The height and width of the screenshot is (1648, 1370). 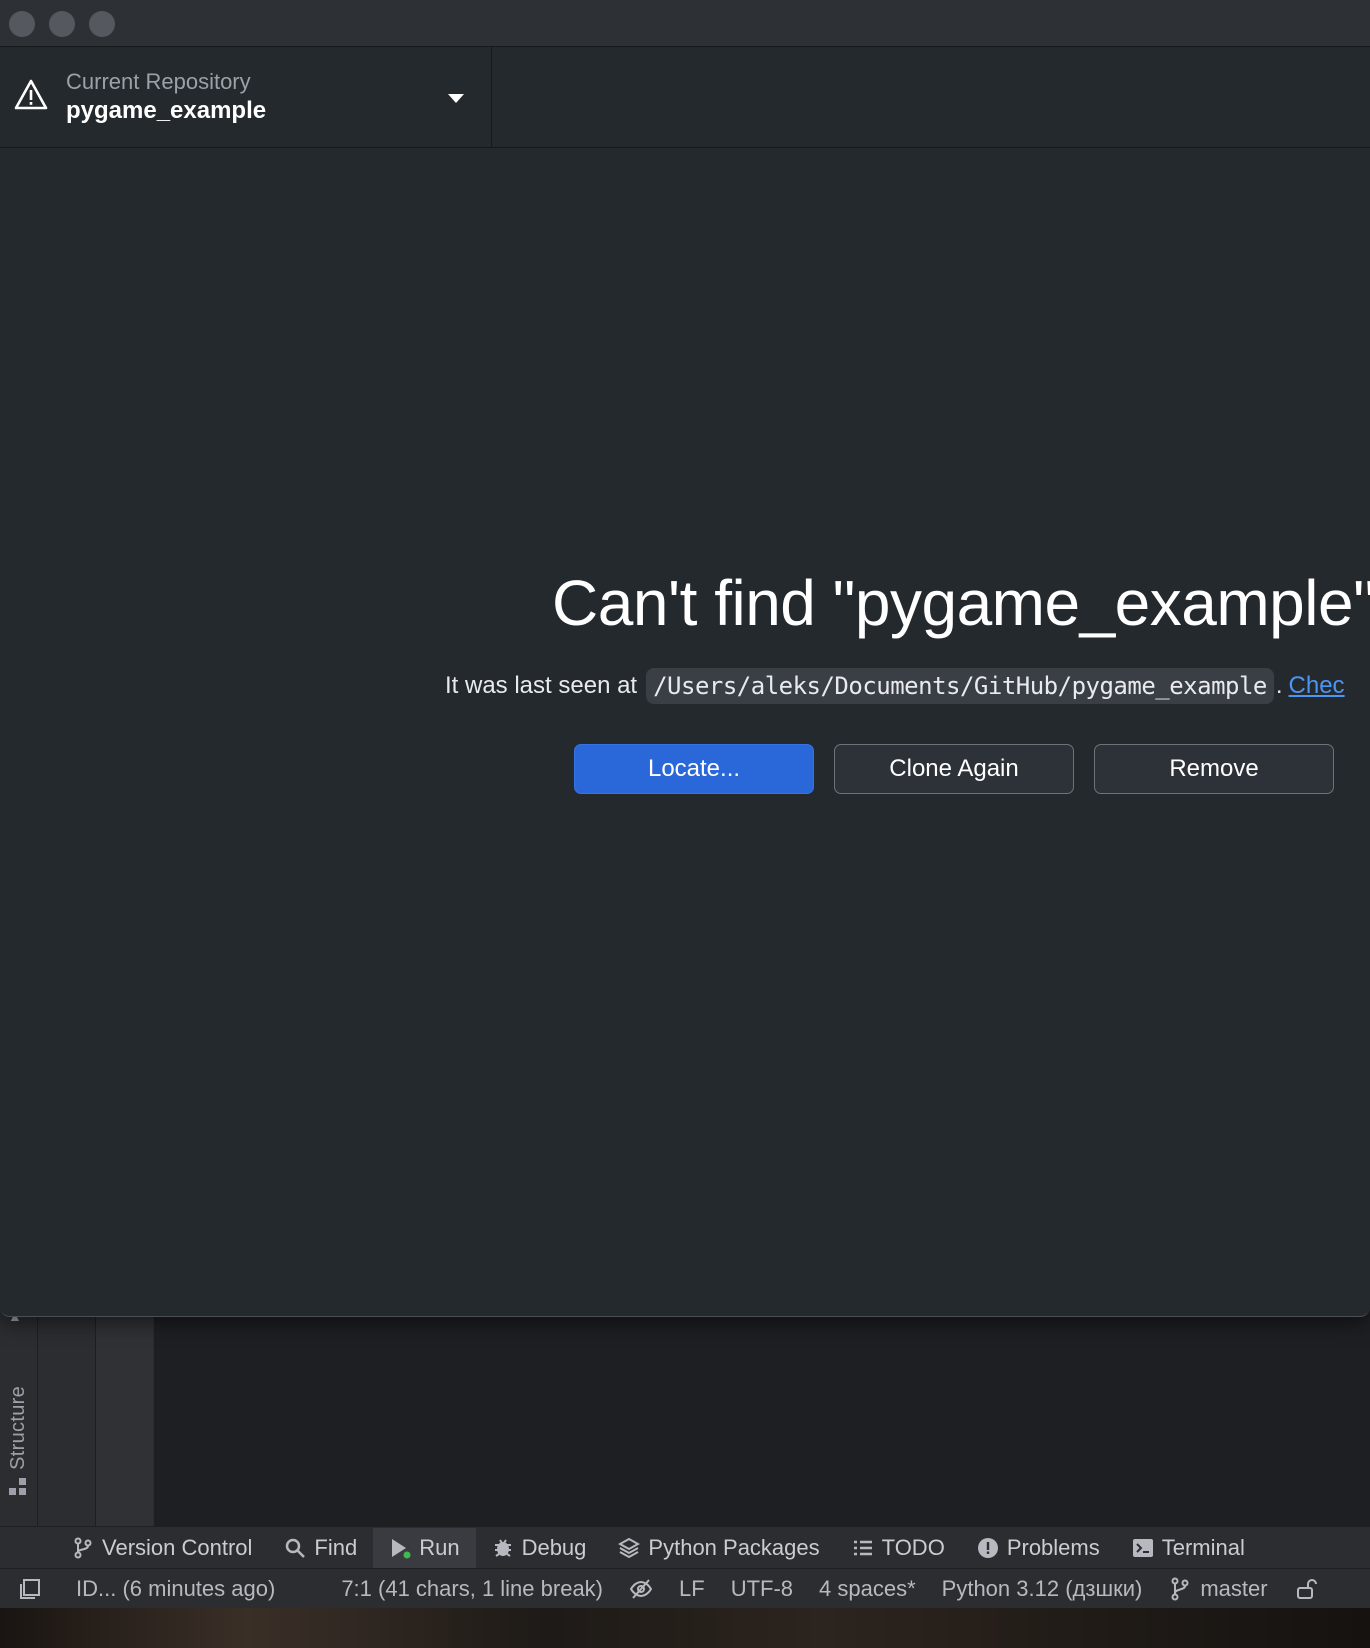 What do you see at coordinates (296, 1548) in the screenshot?
I see `search-icon` at bounding box center [296, 1548].